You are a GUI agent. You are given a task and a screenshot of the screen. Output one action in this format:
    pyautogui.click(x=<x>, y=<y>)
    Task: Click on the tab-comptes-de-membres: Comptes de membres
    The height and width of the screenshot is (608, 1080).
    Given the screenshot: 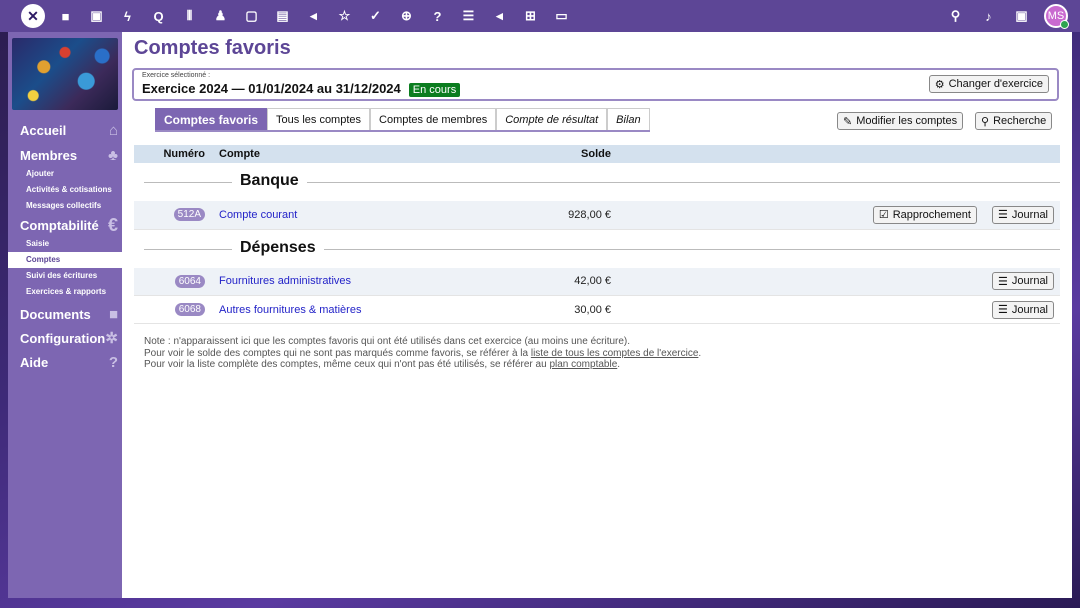 What is the action you would take?
    pyautogui.click(x=433, y=119)
    